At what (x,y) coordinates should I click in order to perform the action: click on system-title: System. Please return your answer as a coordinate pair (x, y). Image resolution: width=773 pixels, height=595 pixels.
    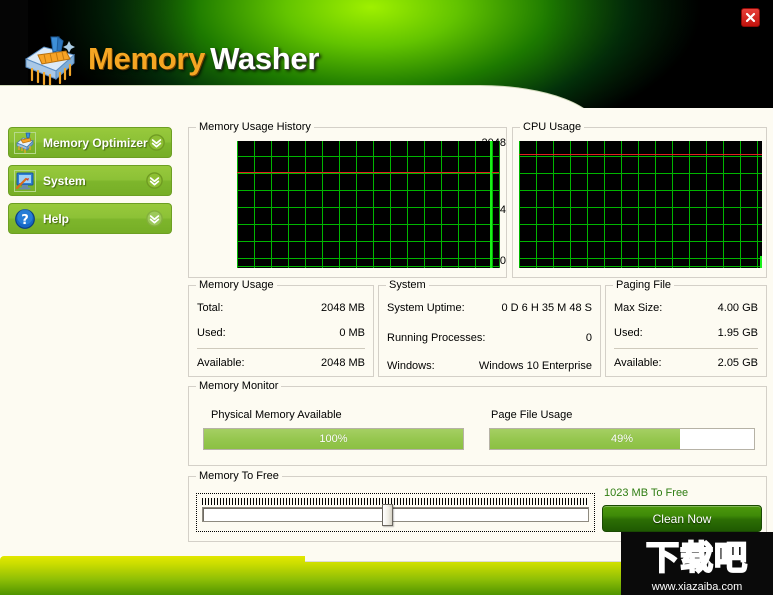
    Looking at the image, I should click on (407, 285).